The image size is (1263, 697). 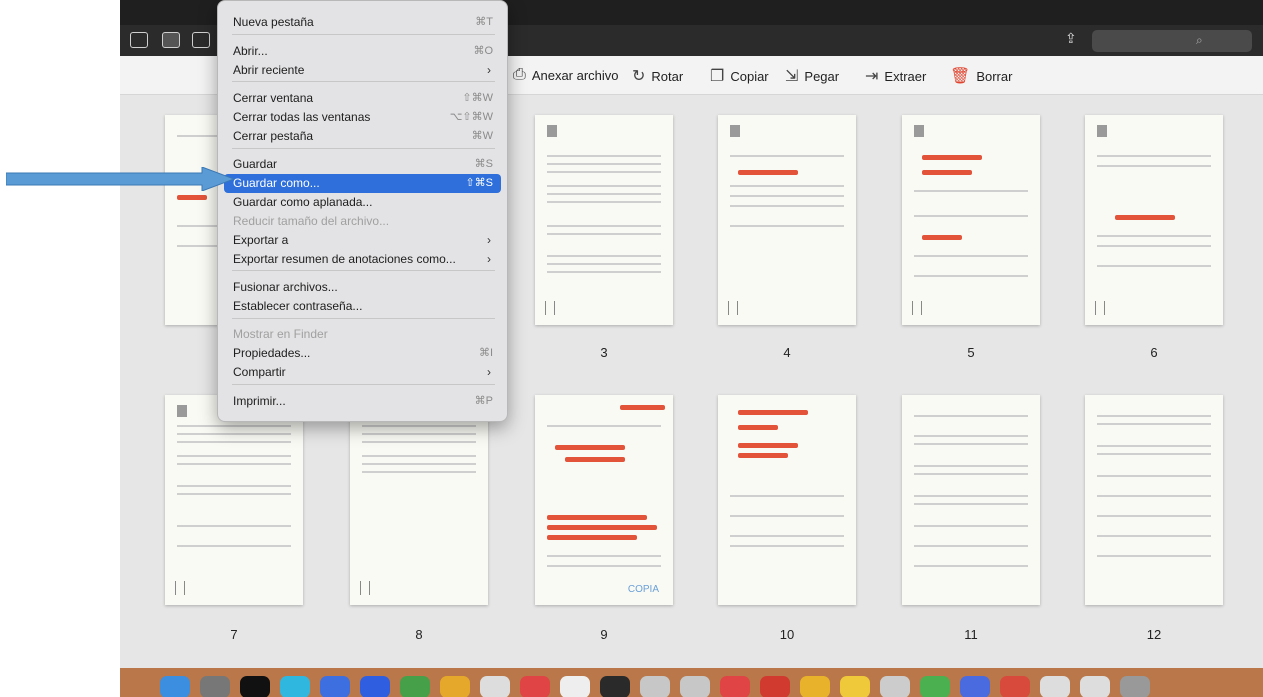 I want to click on page-number: 4, so click(x=787, y=352).